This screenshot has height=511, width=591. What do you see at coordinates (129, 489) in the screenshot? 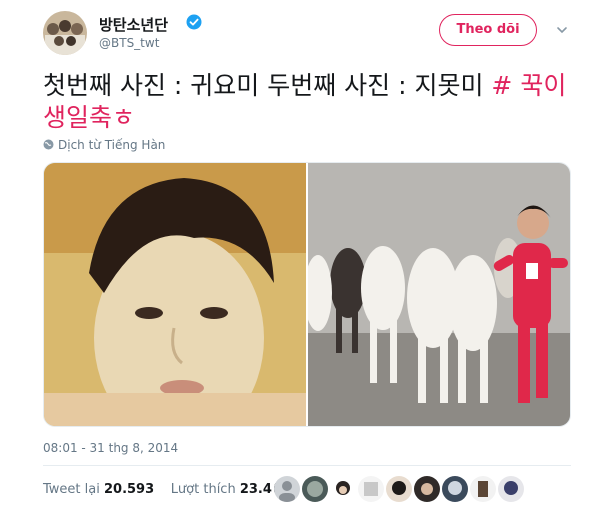
I see `retweets-count: 20.593` at bounding box center [129, 489].